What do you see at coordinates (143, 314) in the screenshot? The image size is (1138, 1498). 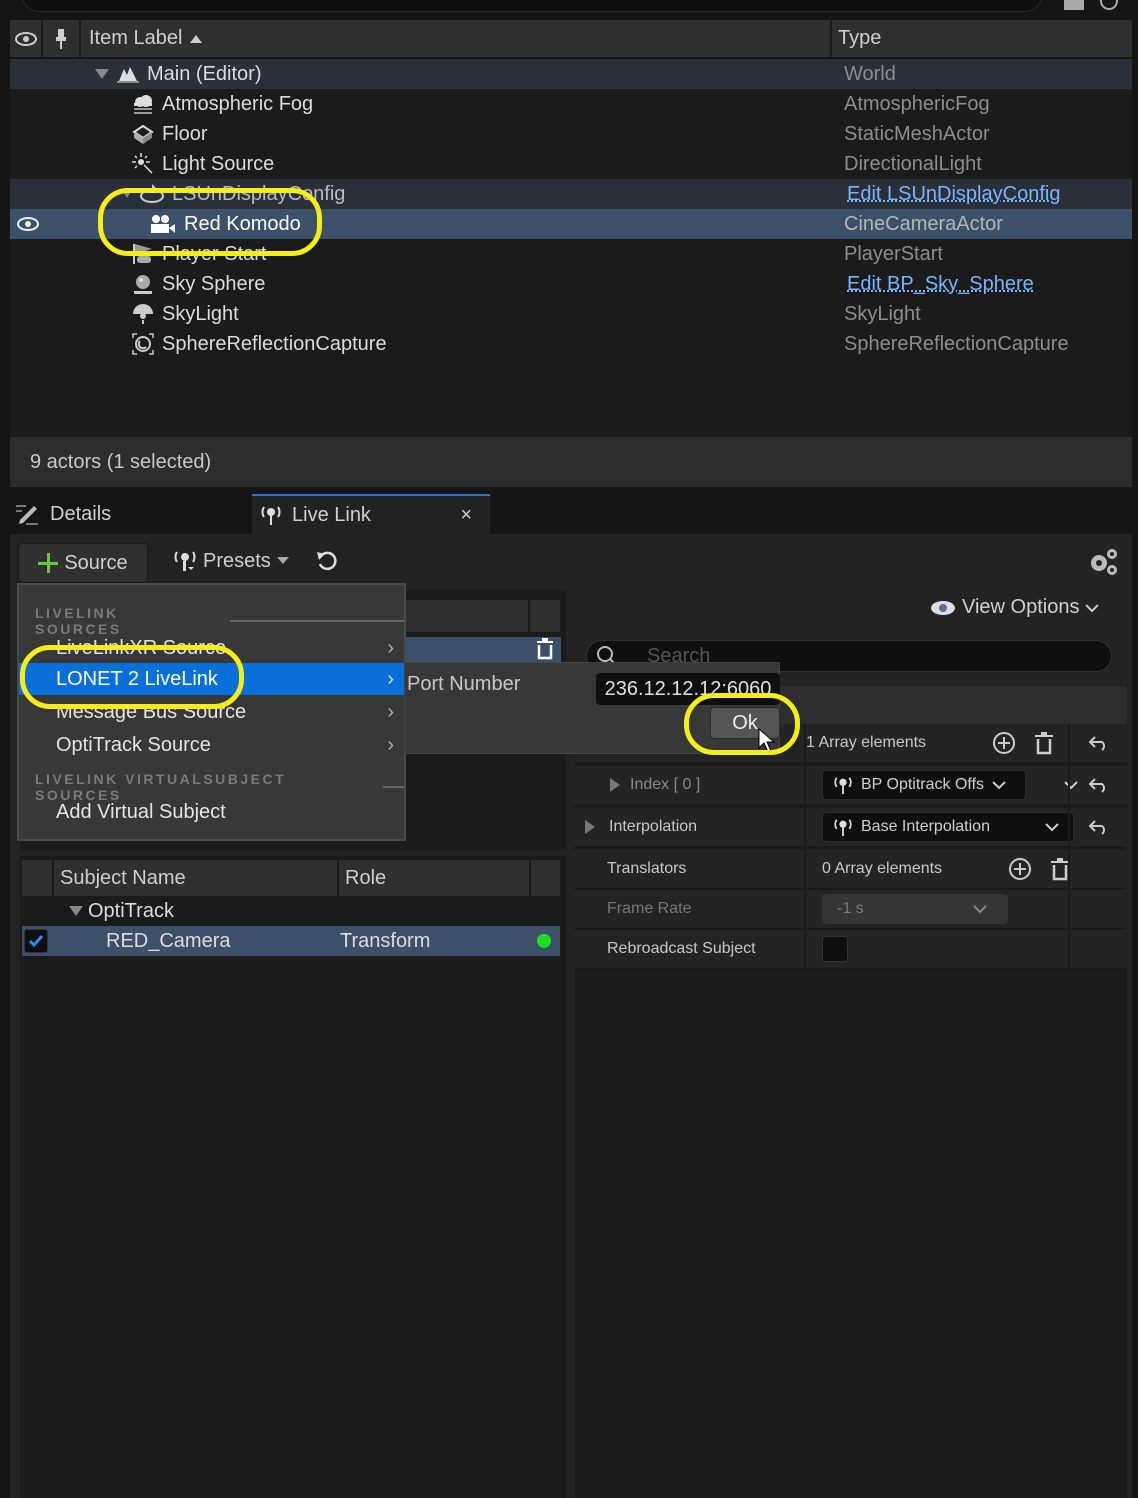 I see `skylight-icon` at bounding box center [143, 314].